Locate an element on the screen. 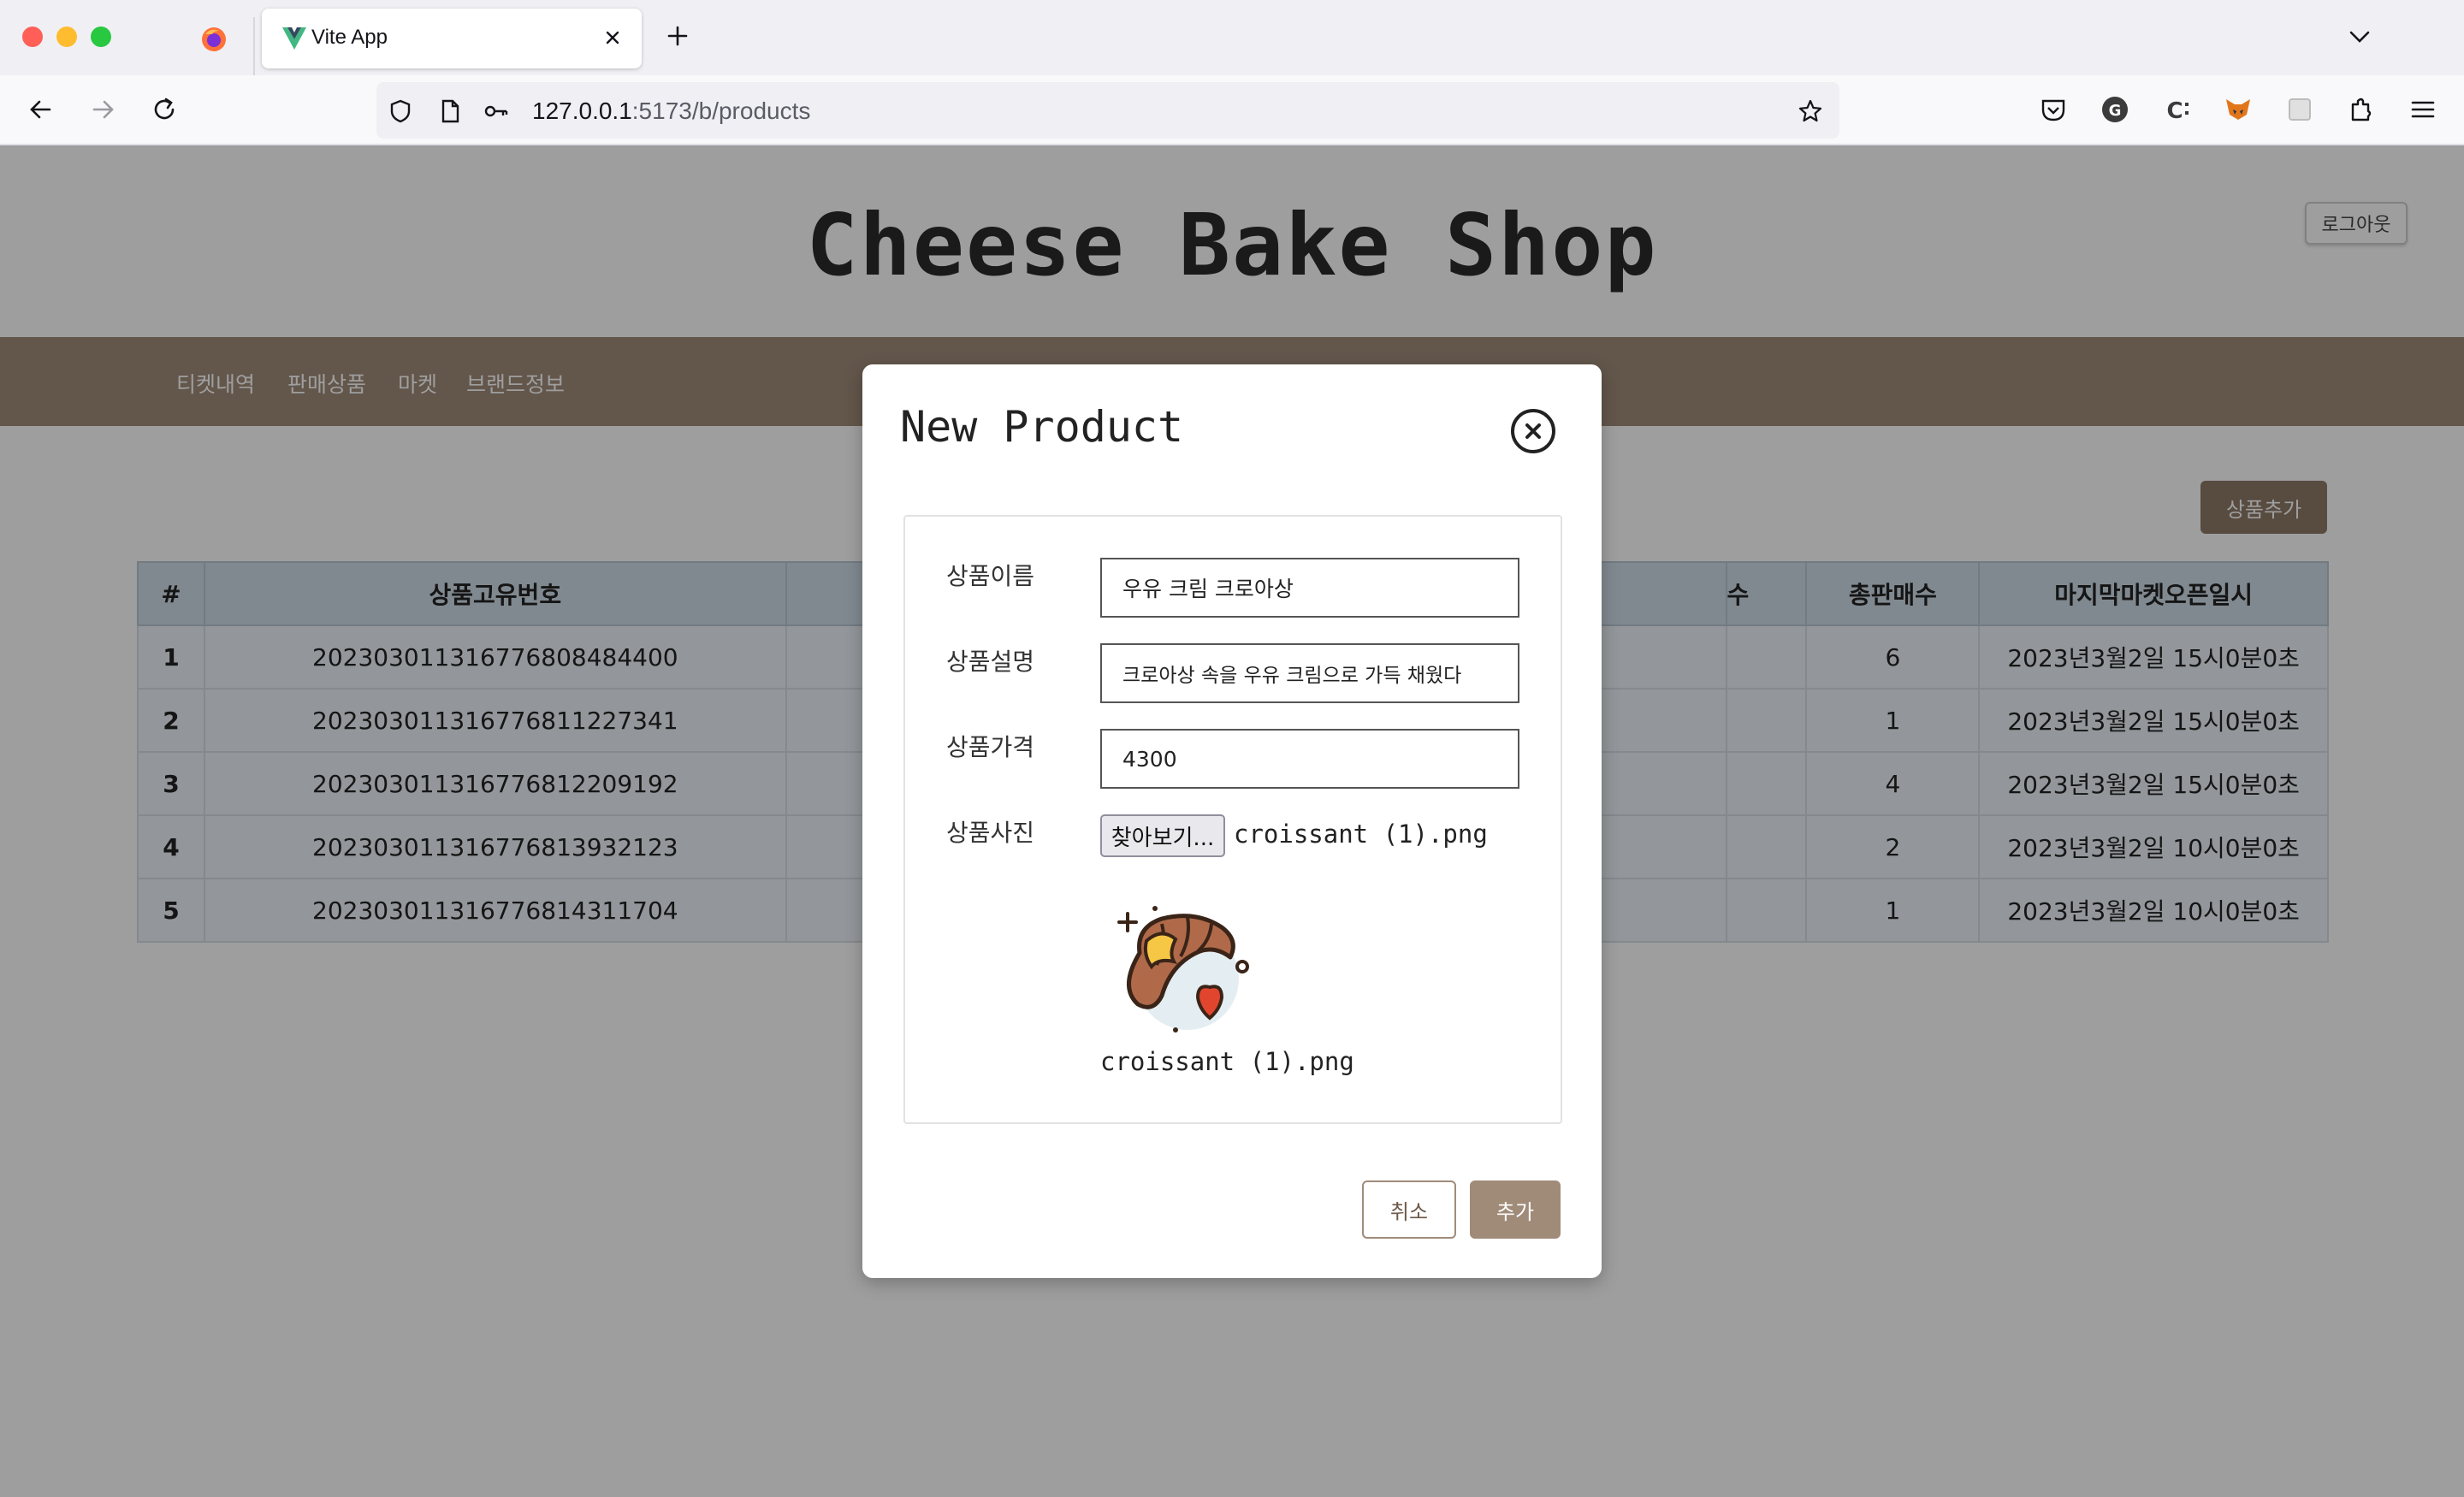 The height and width of the screenshot is (1497, 2464). tab-vite-app: Vite App is located at coordinates (452, 38).